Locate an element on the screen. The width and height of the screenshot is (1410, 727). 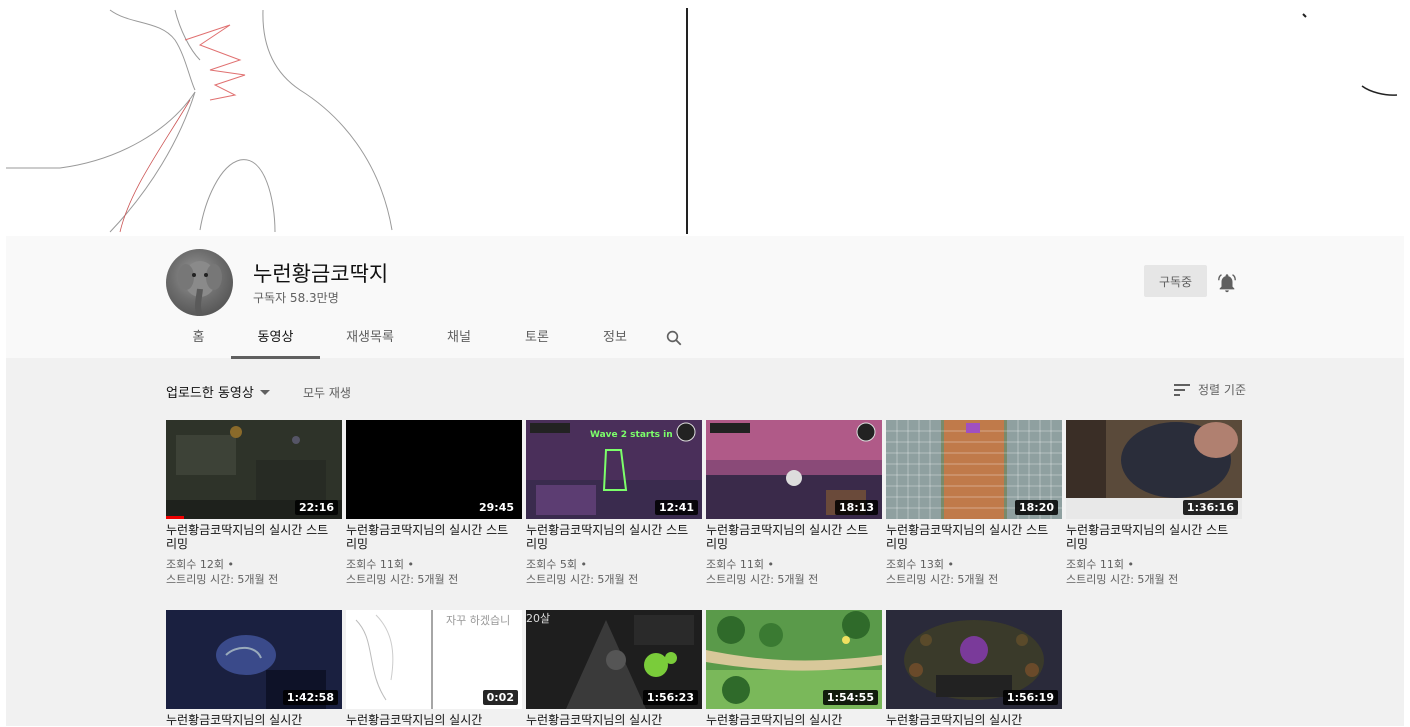
video-duration: 1:56:23 is located at coordinates (670, 697).